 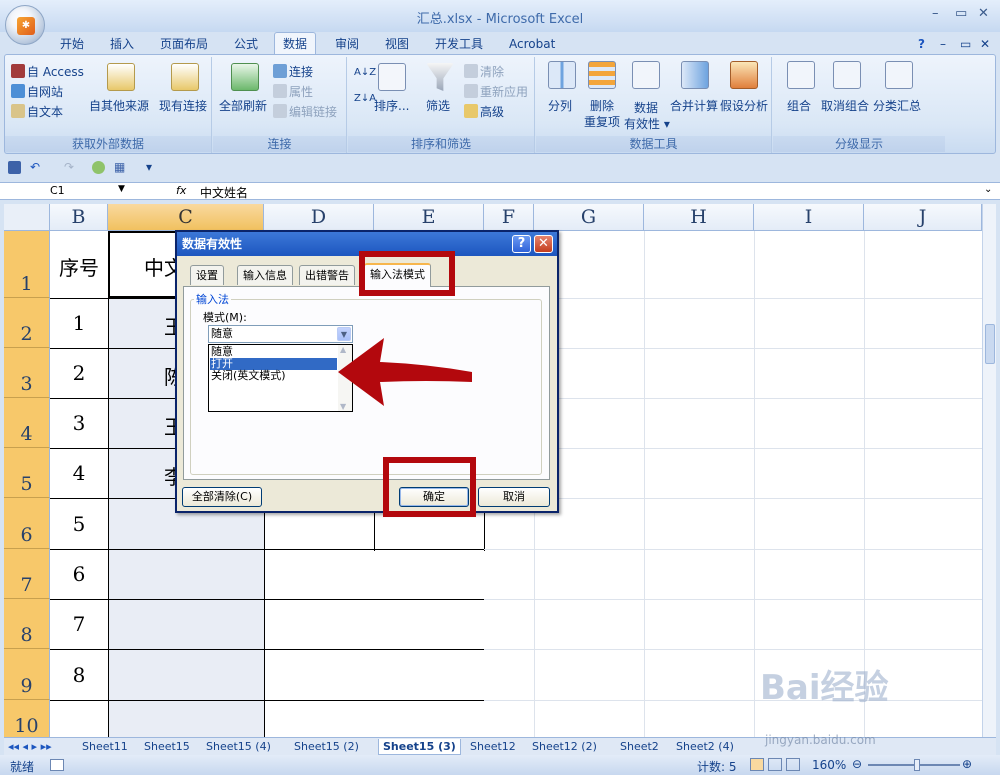 I want to click on customize-toolbar-icon: ▾, so click(x=149, y=167).